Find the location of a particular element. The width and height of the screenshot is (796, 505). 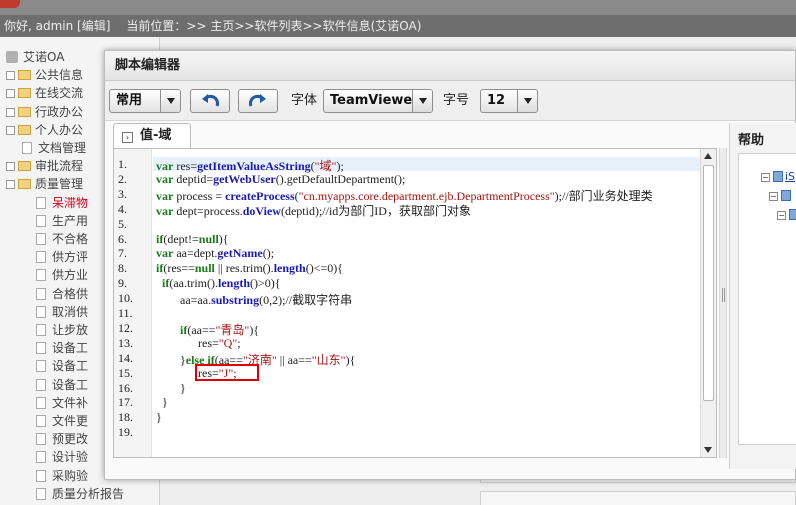

sidebar-item: 设计验 is located at coordinates (62, 457).